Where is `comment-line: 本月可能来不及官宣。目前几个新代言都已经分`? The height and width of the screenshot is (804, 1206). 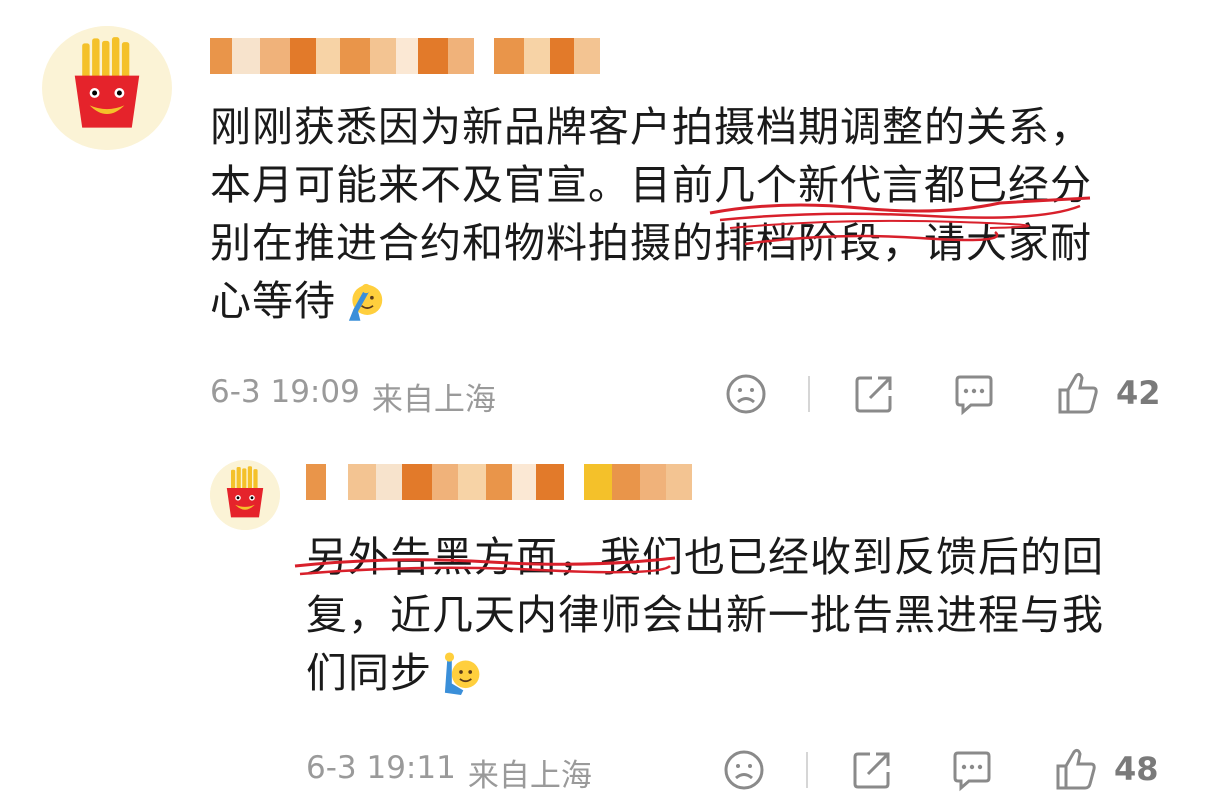
comment-line: 本月可能来不及官宣。目前几个新代言都已经分 is located at coordinates (651, 185).